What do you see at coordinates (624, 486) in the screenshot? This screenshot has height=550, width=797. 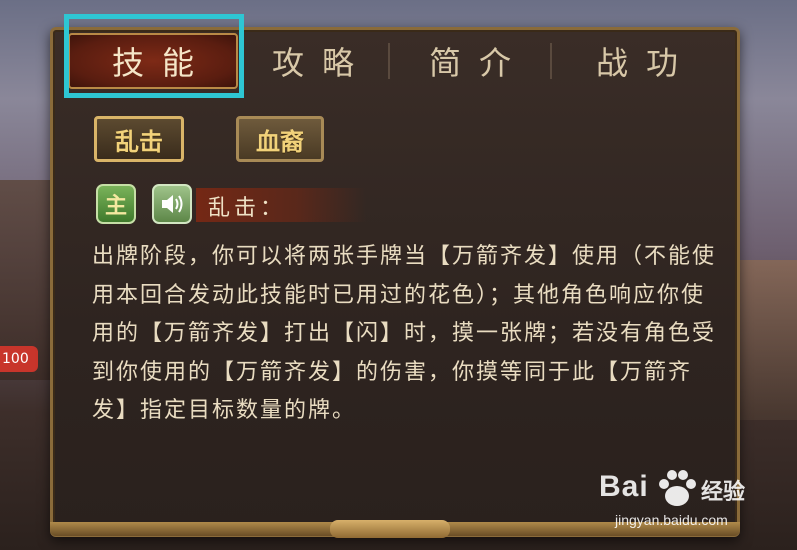 I see `watermark-logo-text: Bai` at bounding box center [624, 486].